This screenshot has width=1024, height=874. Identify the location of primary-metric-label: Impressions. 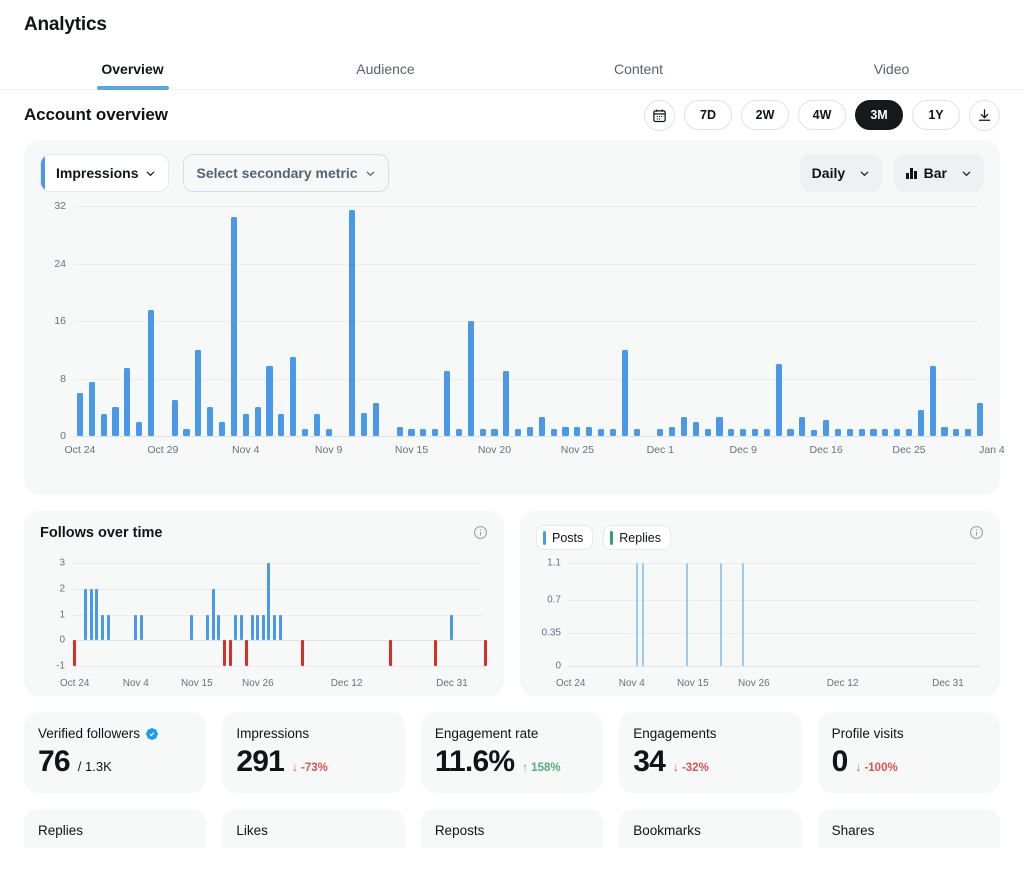
(97, 173).